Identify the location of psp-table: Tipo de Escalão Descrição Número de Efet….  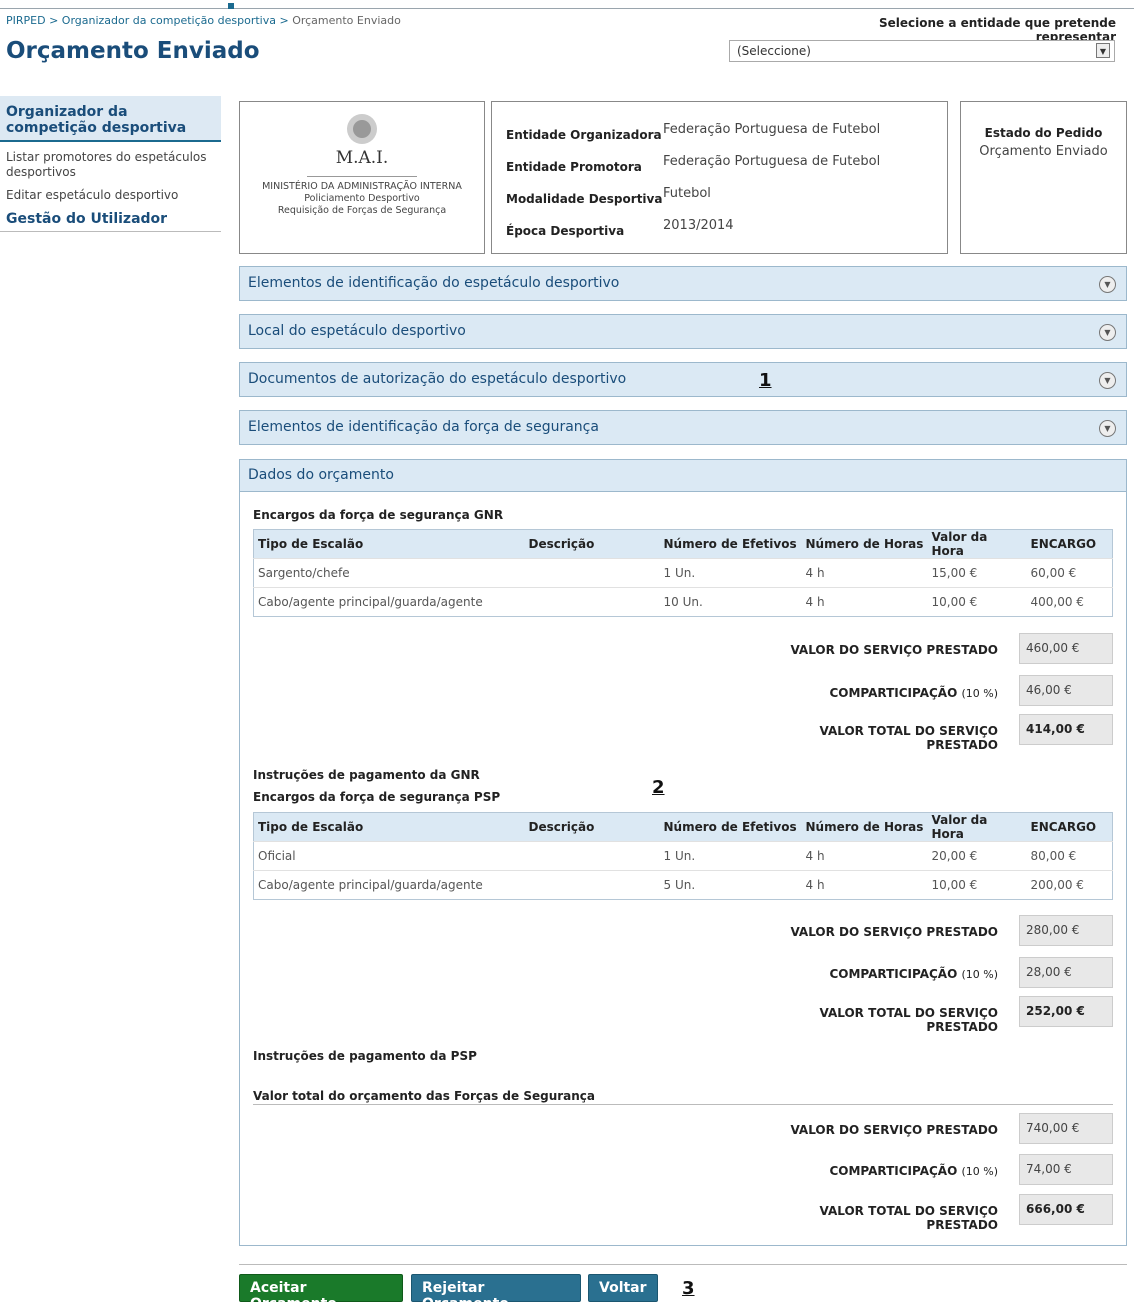
(683, 856).